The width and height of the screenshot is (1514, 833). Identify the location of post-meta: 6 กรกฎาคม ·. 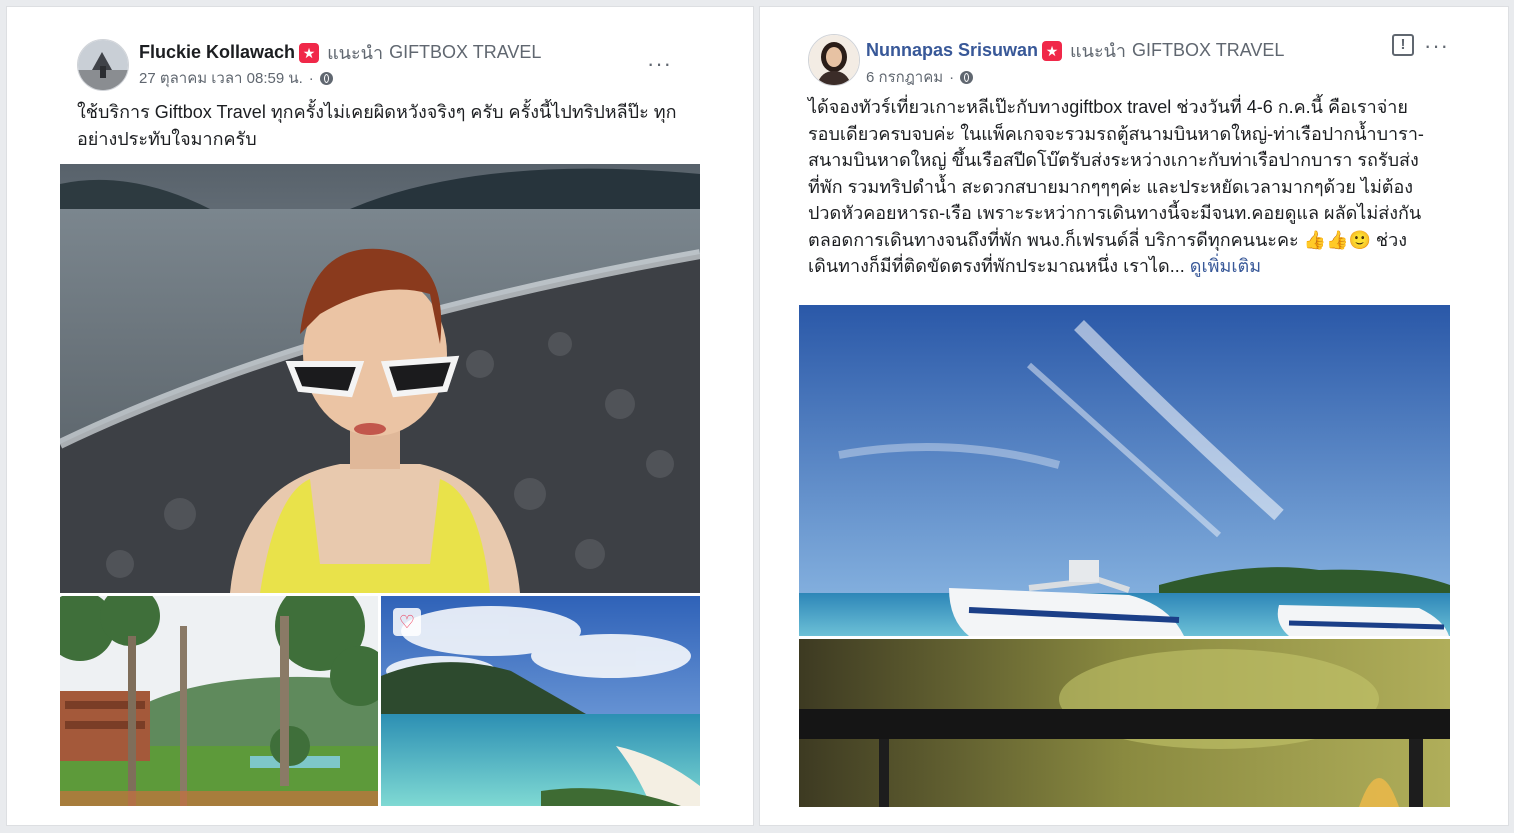
(920, 77).